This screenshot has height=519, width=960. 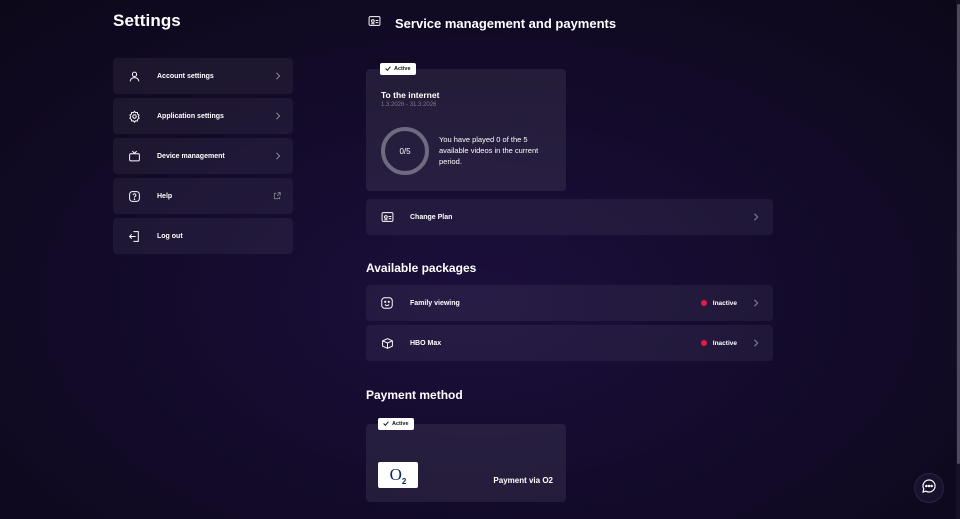 What do you see at coordinates (170, 236) in the screenshot?
I see `nav-item-label: Log out` at bounding box center [170, 236].